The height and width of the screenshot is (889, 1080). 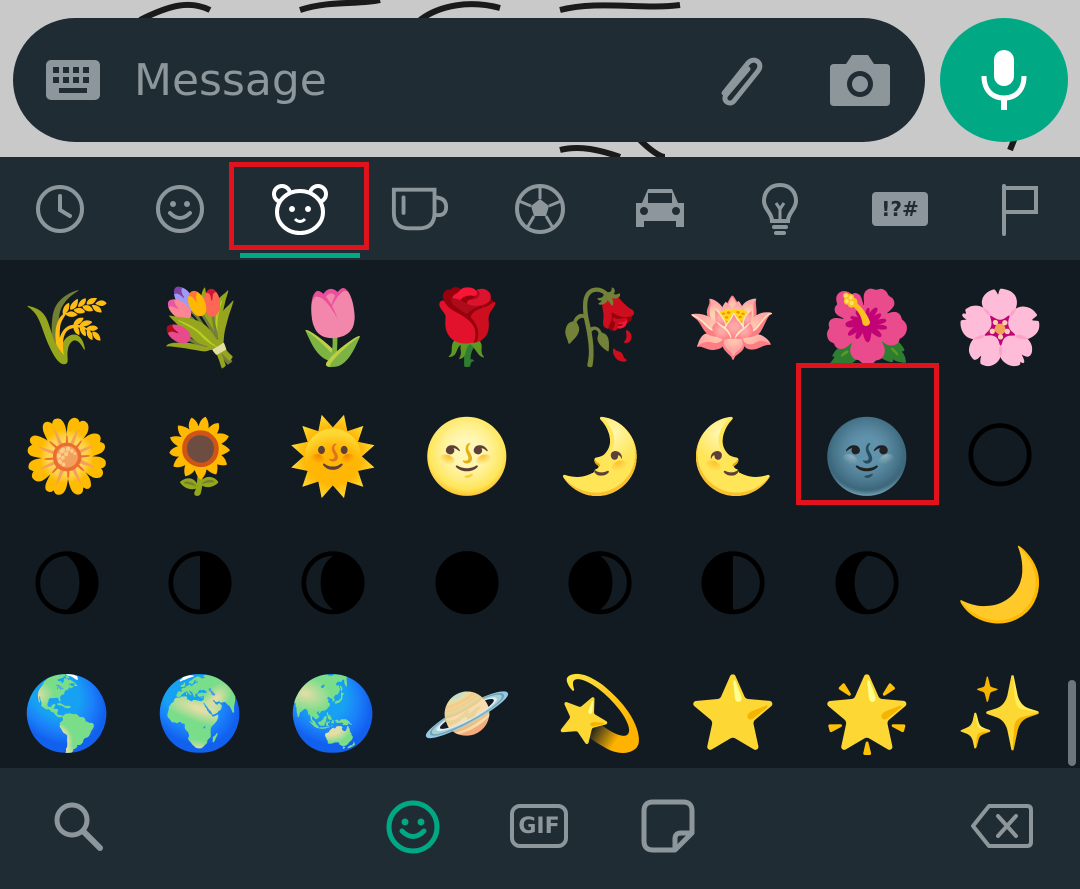 I want to click on emoji-item: ✨, so click(x=1000, y=707).